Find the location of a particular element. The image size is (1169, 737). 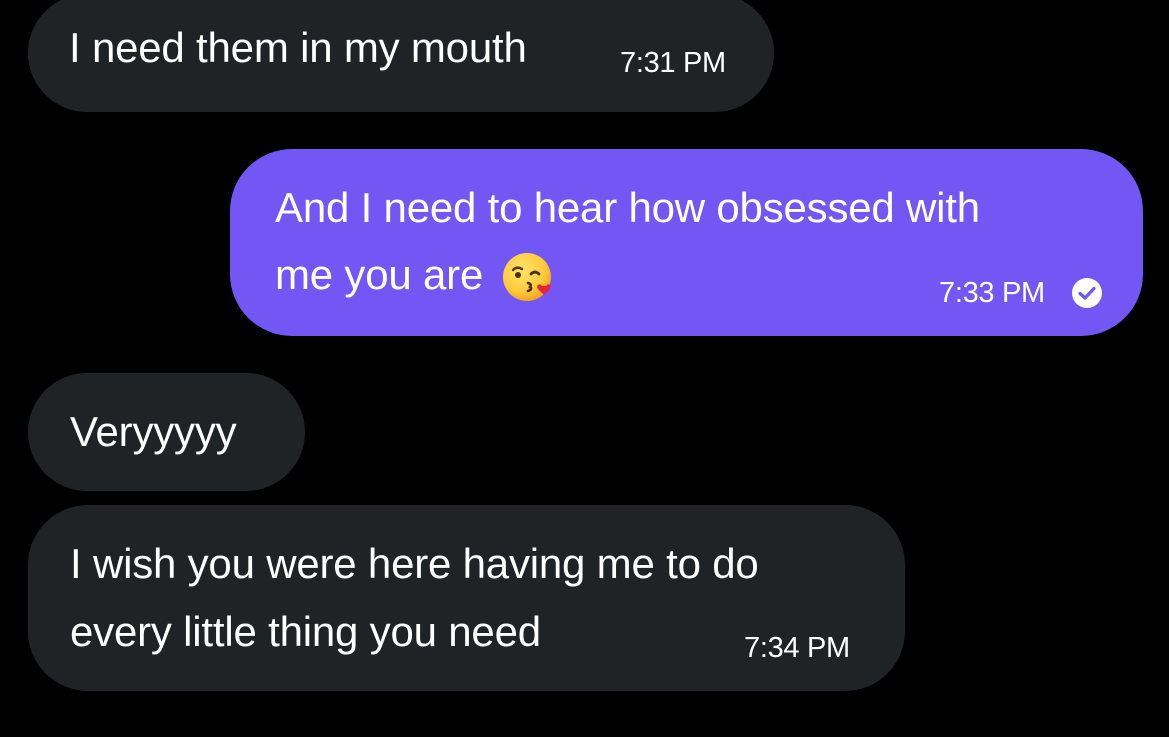

message-timestamp: 7:33 PM is located at coordinates (992, 293).